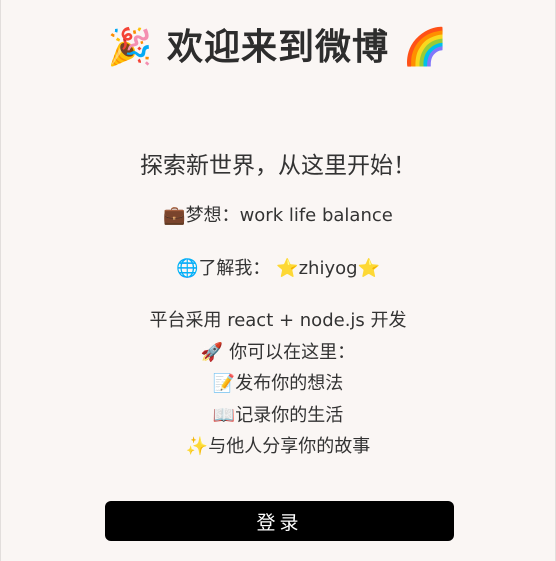  Describe the element at coordinates (292, 352) in the screenshot. I see `intro-text: 你可以在这里：` at that location.